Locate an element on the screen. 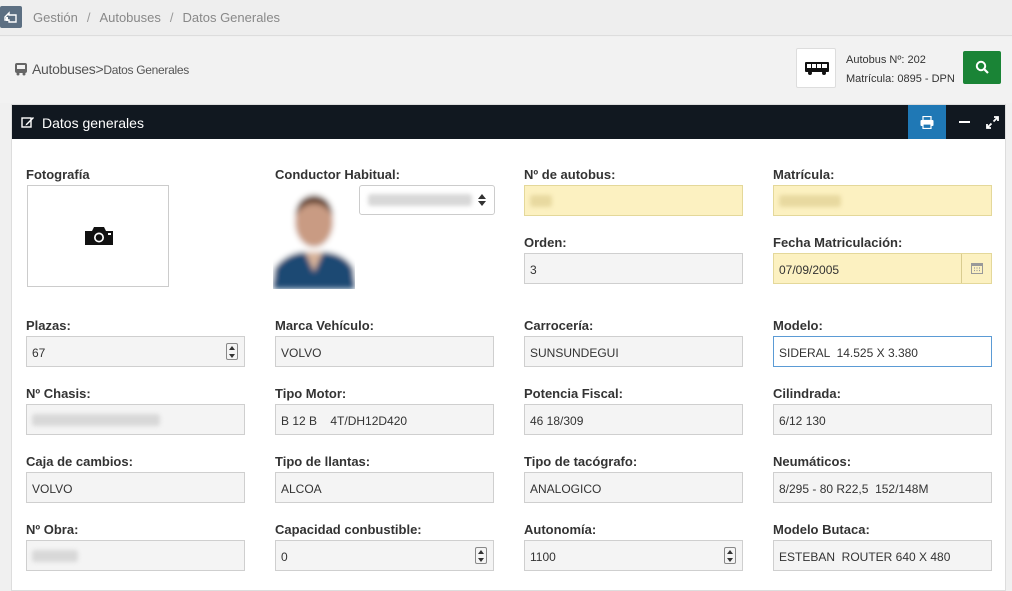 This screenshot has width=1012, height=591. breadcrumb-autobuses: Autobuses is located at coordinates (129, 17).